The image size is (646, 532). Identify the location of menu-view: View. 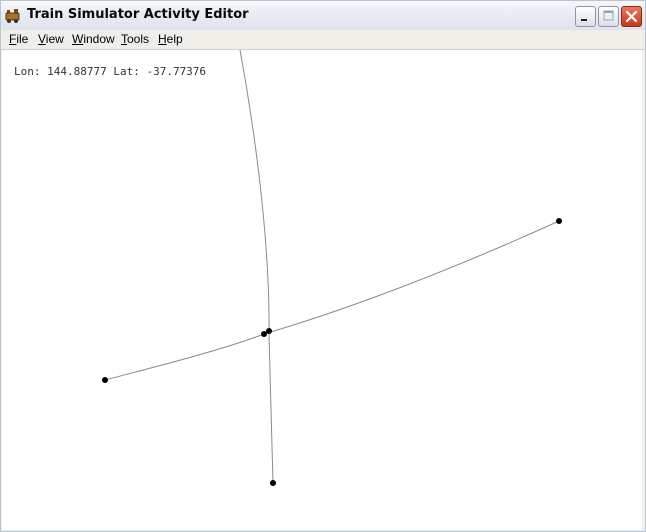
(51, 39).